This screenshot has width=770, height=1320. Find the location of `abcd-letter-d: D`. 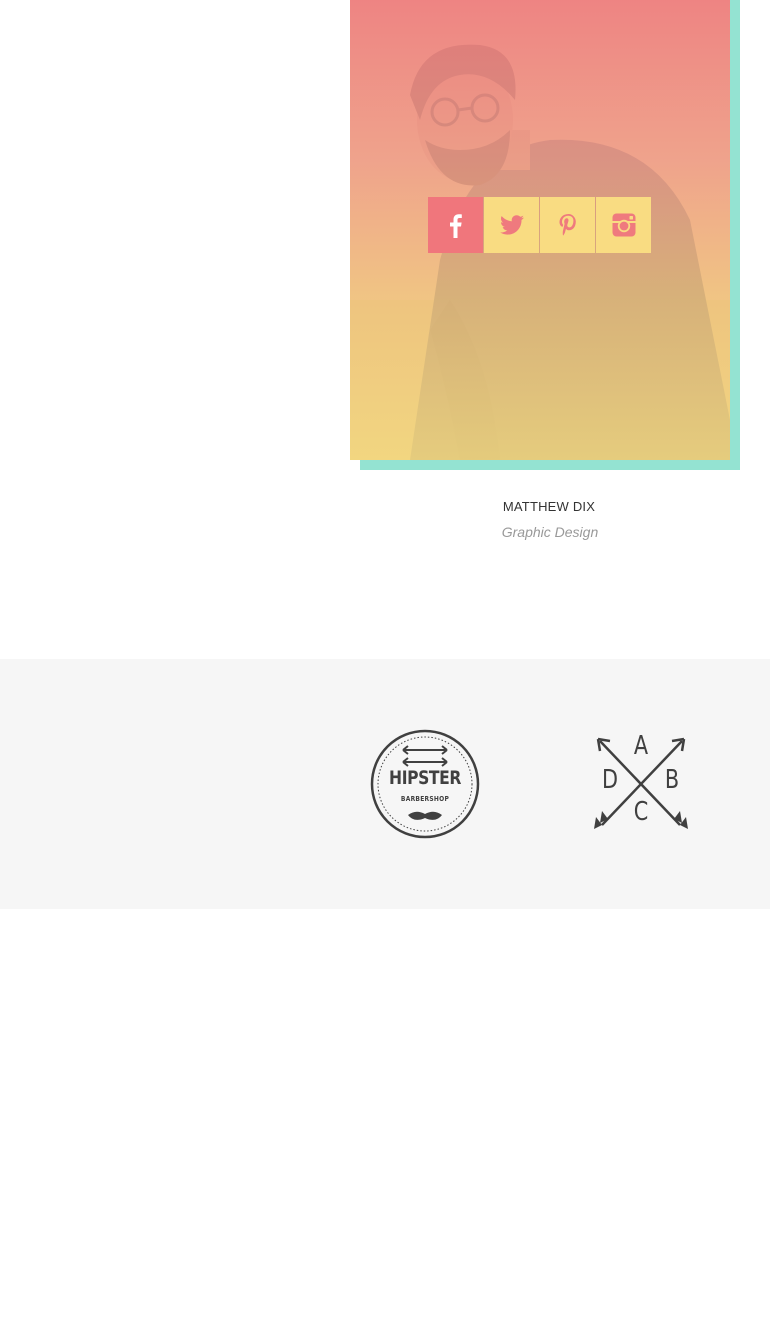

abcd-letter-d: D is located at coordinates (610, 780).